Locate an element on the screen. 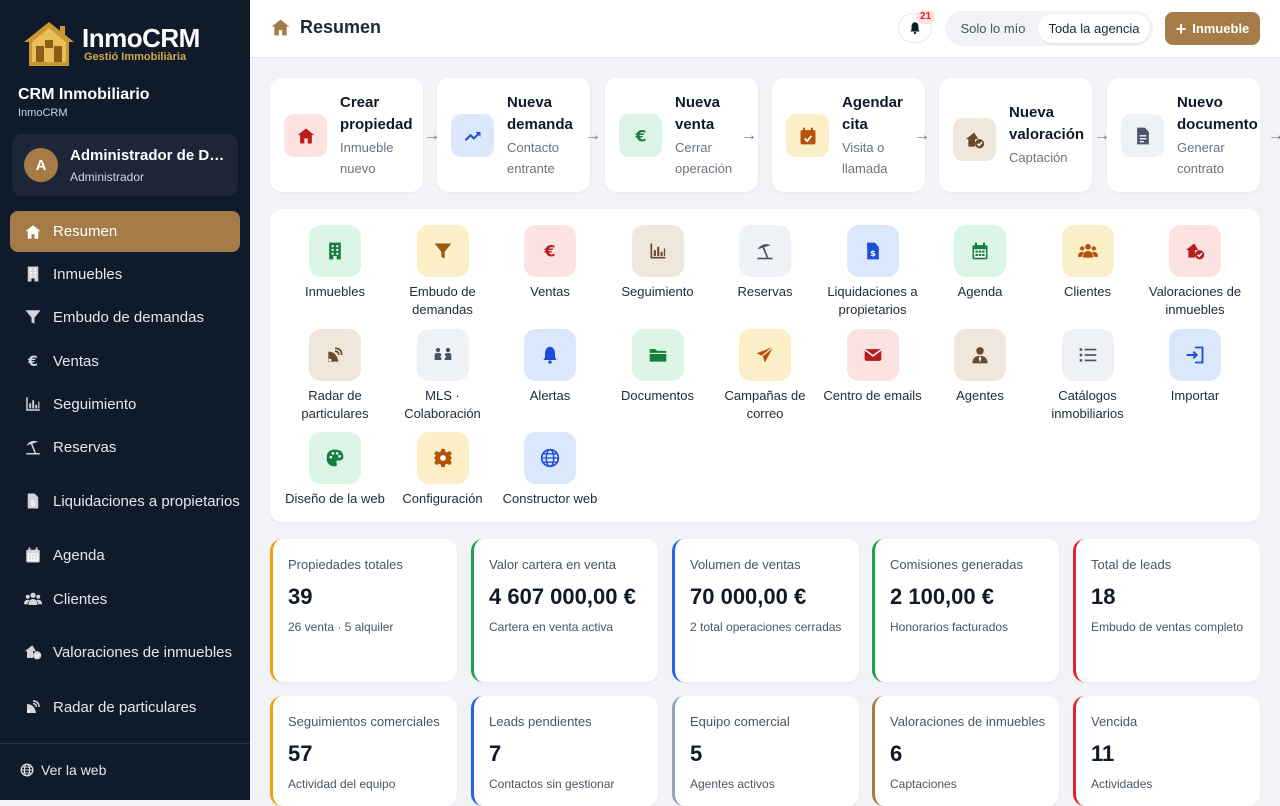 The width and height of the screenshot is (1280, 806). user-card: A Administrador de De... Administrador is located at coordinates (125, 165).